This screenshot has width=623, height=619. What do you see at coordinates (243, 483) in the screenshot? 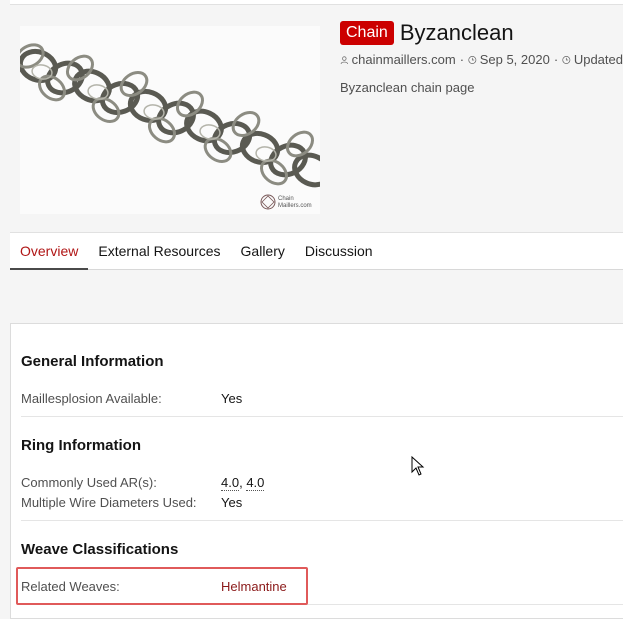
I see `row-value: 4.0, 4.0` at bounding box center [243, 483].